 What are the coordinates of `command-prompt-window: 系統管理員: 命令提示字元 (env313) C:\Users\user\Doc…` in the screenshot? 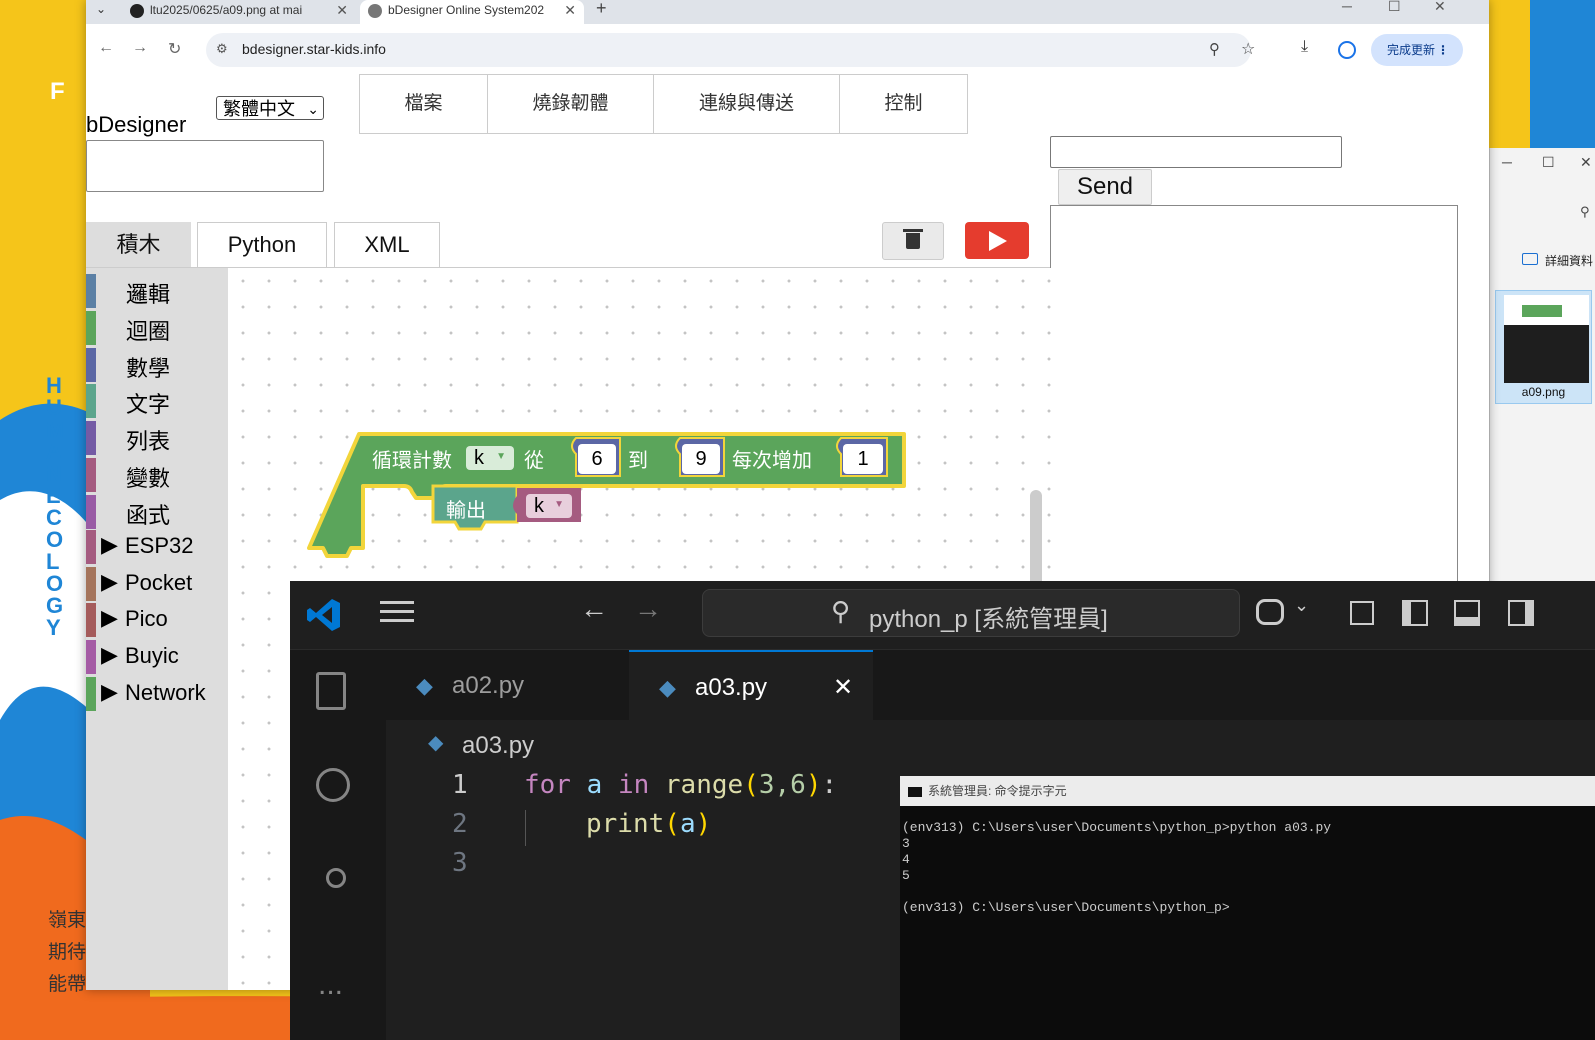 It's located at (1247, 908).